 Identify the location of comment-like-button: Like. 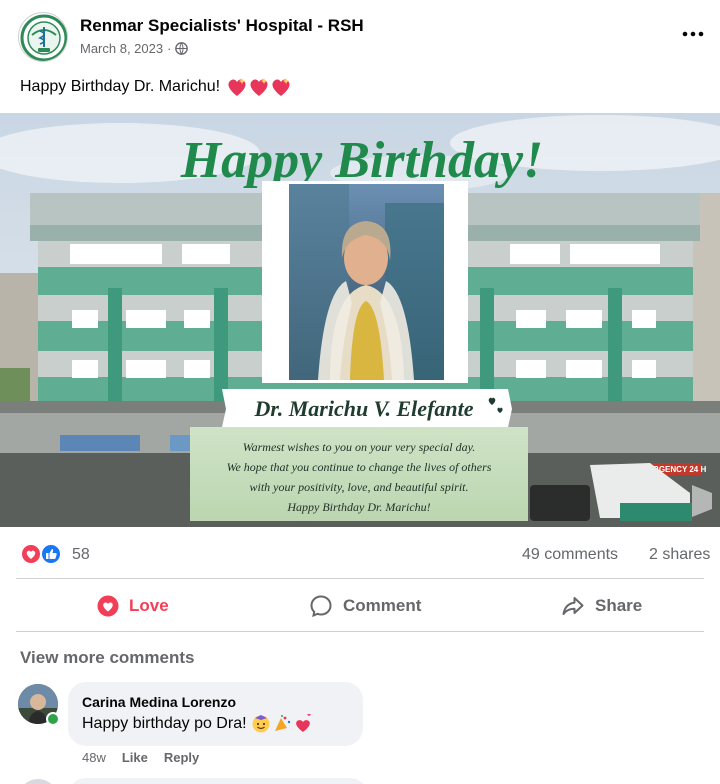
(135, 757).